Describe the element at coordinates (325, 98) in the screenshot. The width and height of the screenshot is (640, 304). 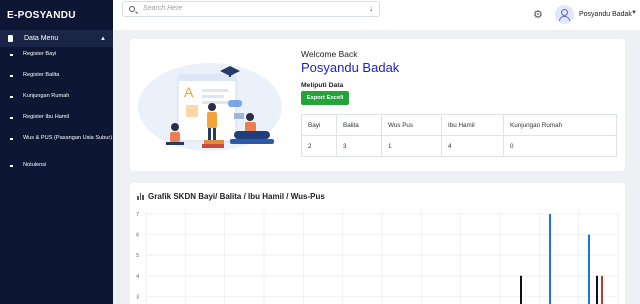
I see `export-excel-button: Export Excell` at that location.